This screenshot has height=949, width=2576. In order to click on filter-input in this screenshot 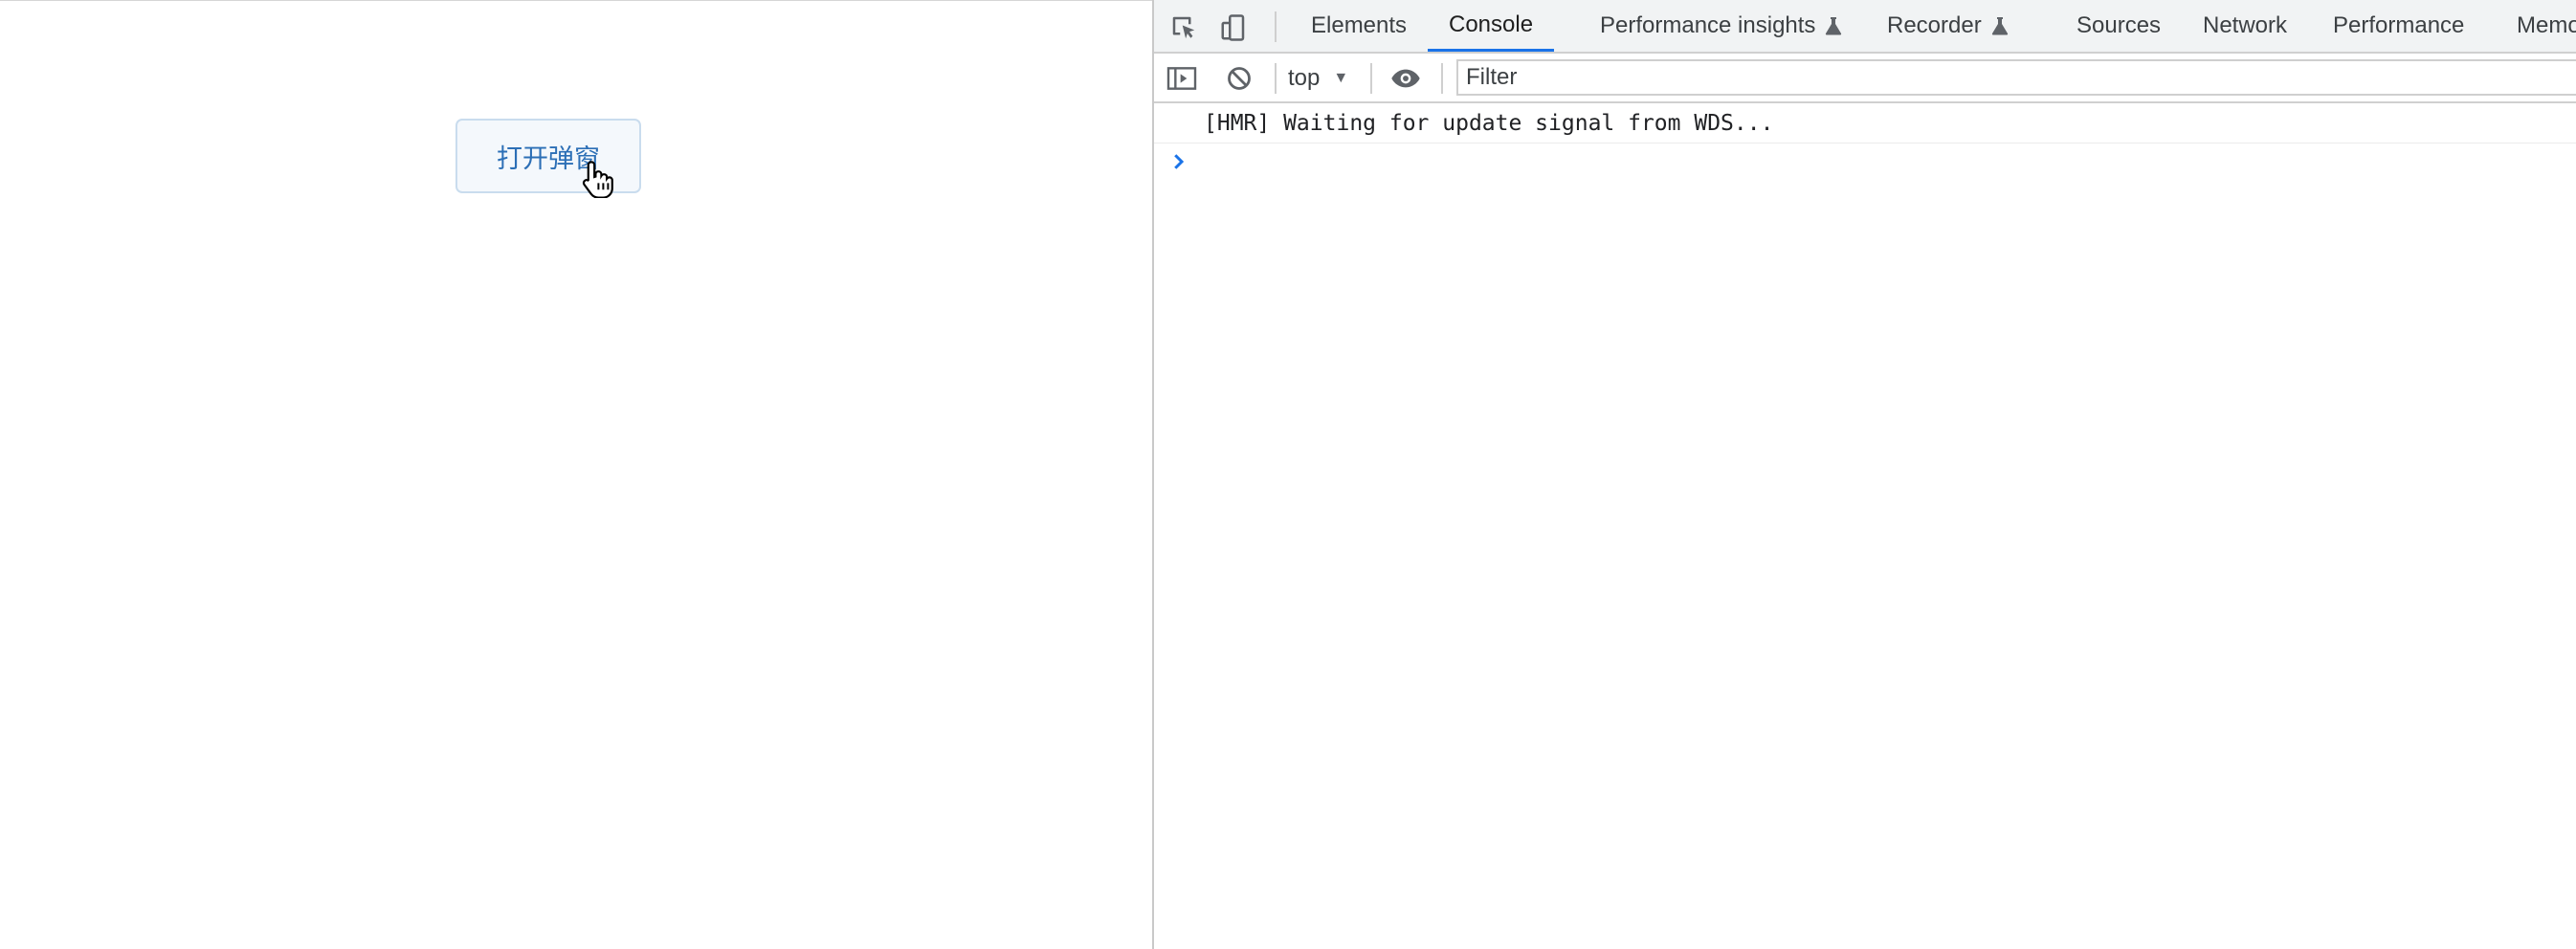, I will do `click(2016, 77)`.